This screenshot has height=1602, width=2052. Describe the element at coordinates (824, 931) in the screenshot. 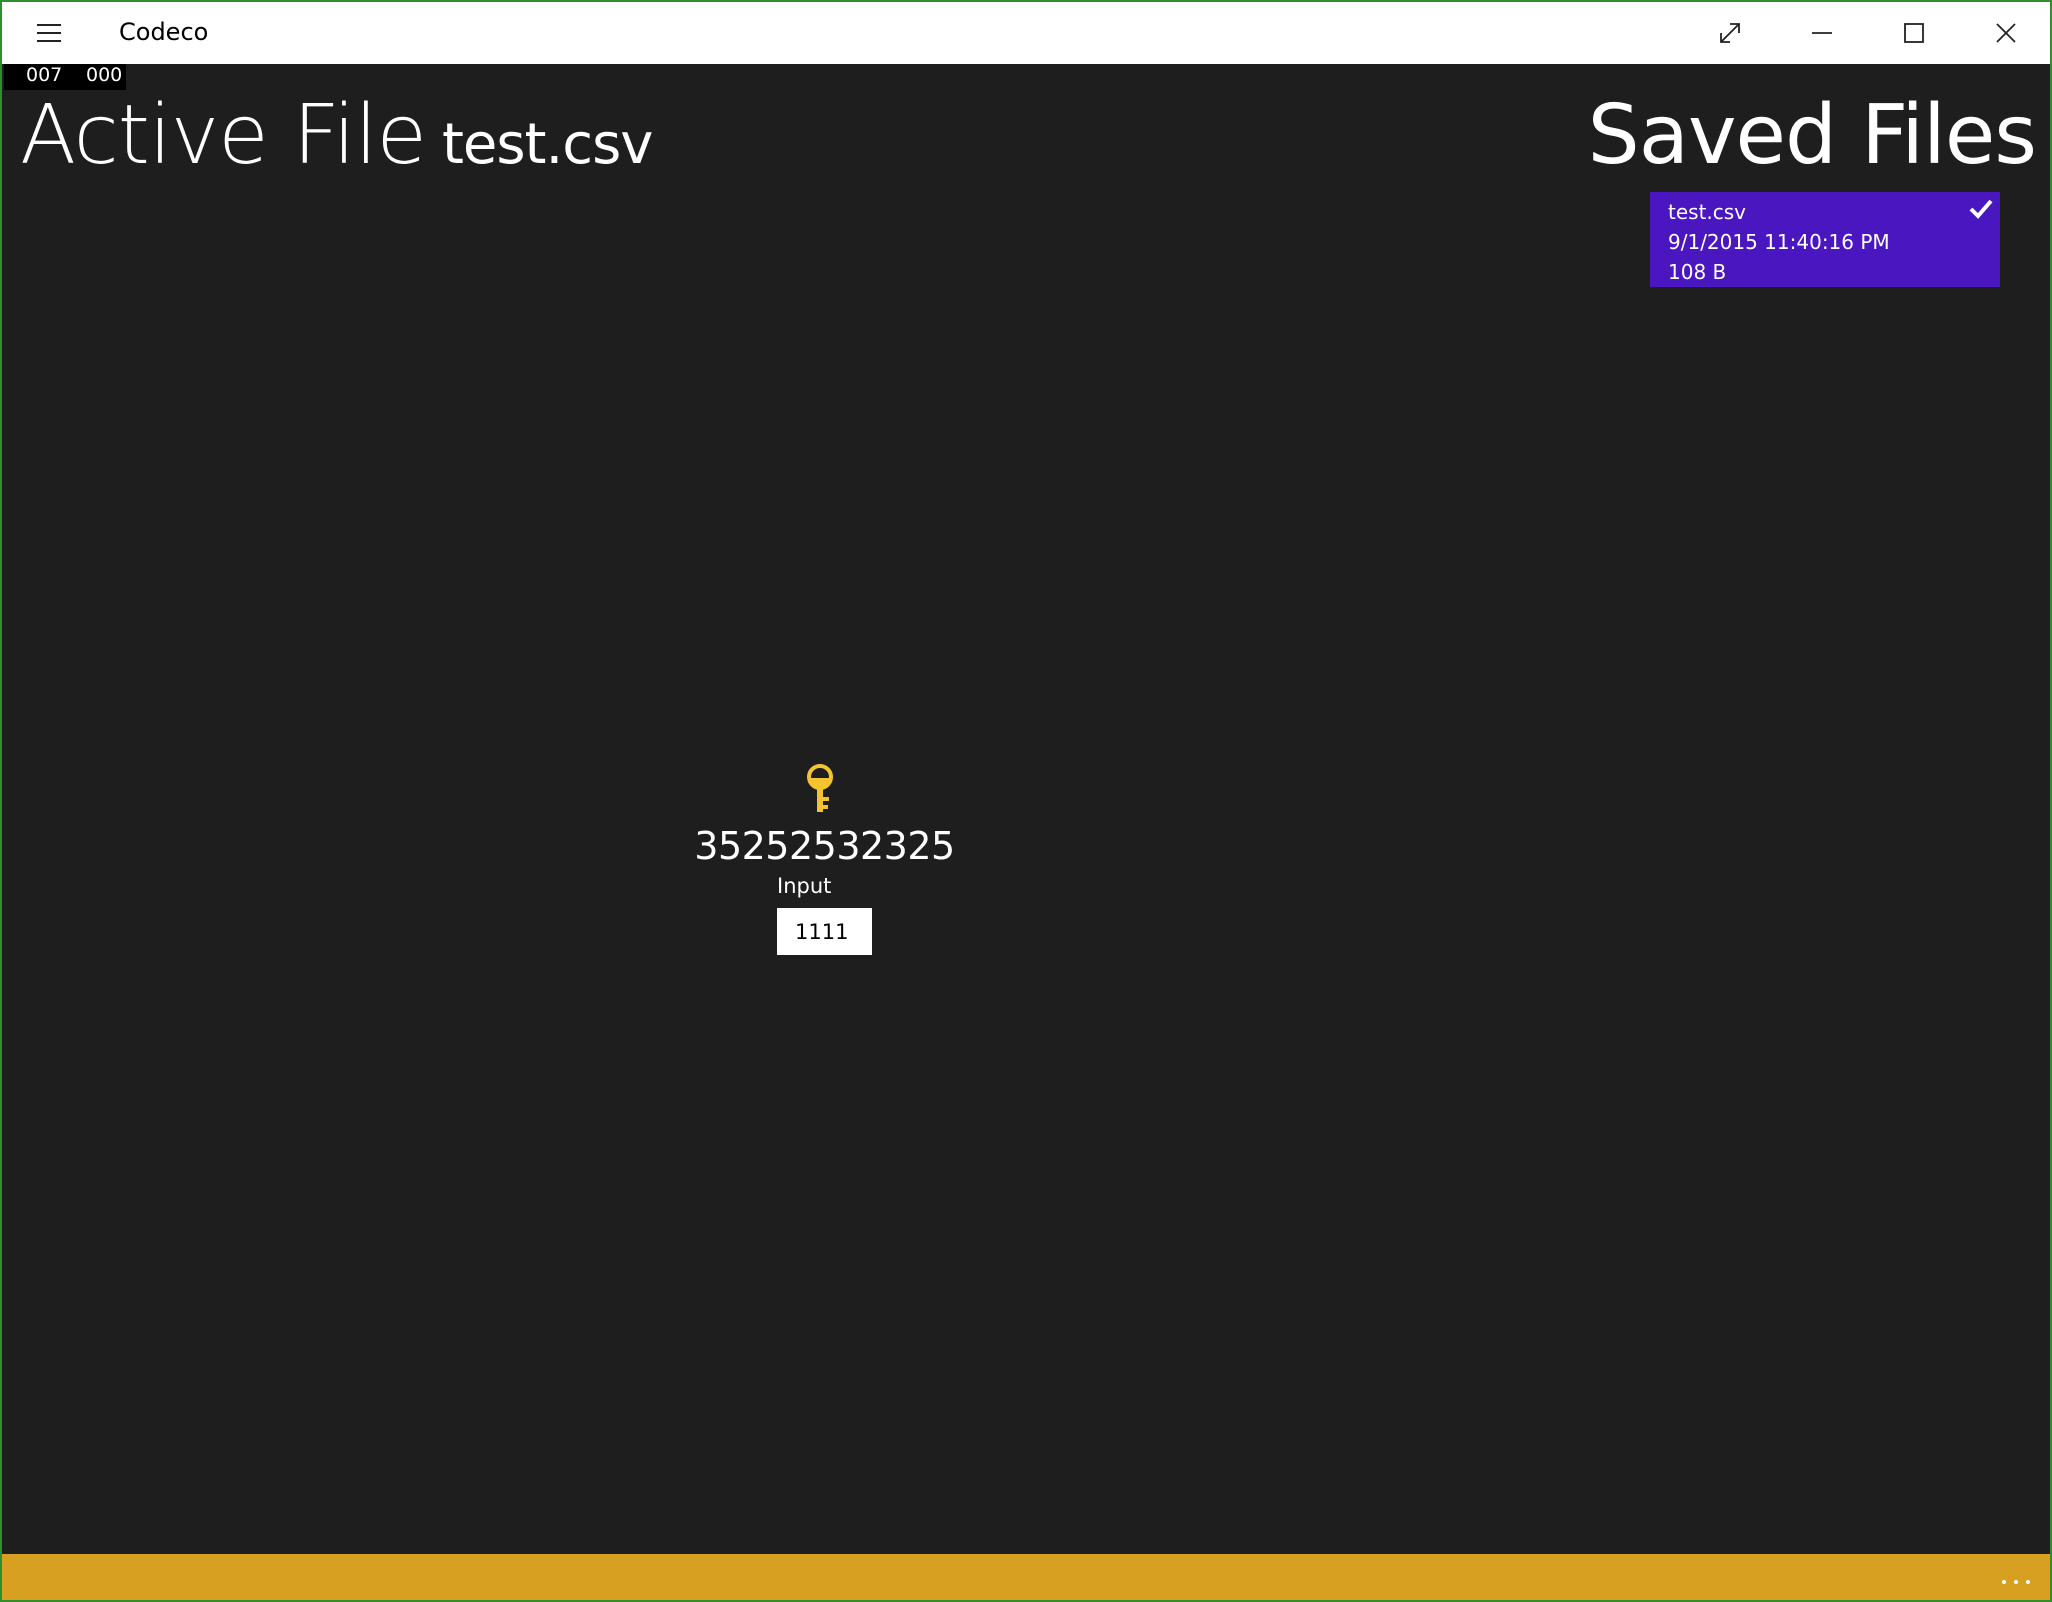

I see `code-input` at that location.